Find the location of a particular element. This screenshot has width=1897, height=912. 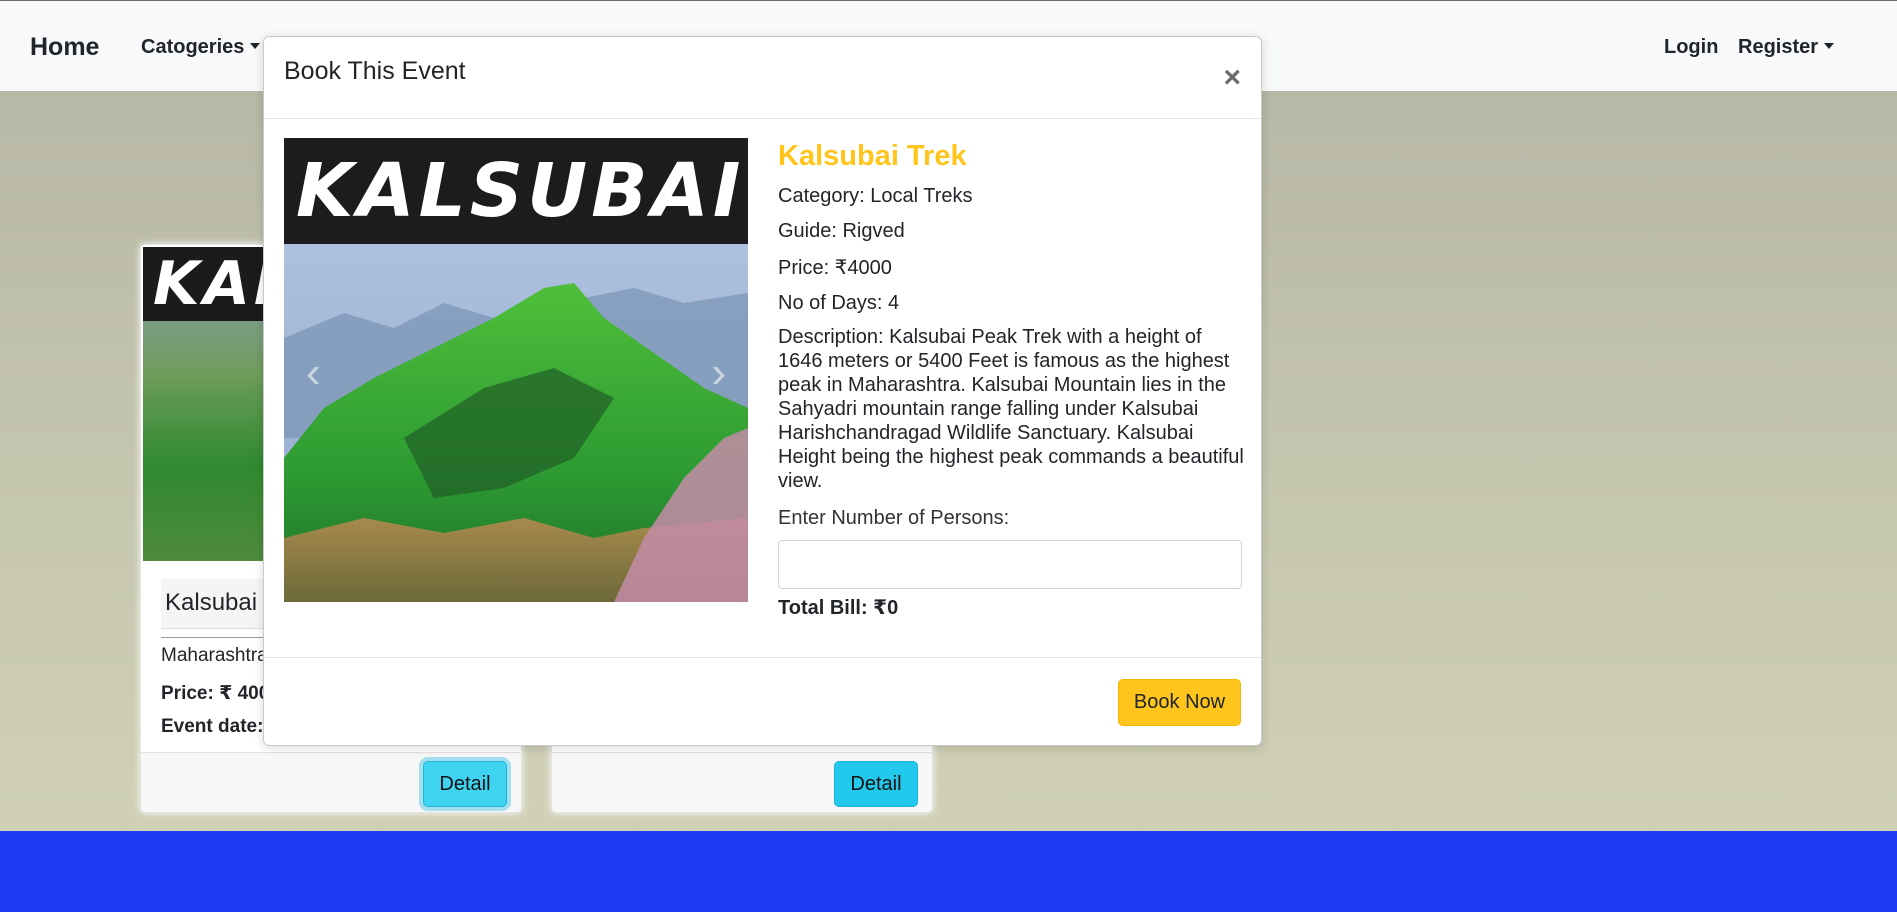

image-banner-text: KALSUBAI is located at coordinates (516, 191).